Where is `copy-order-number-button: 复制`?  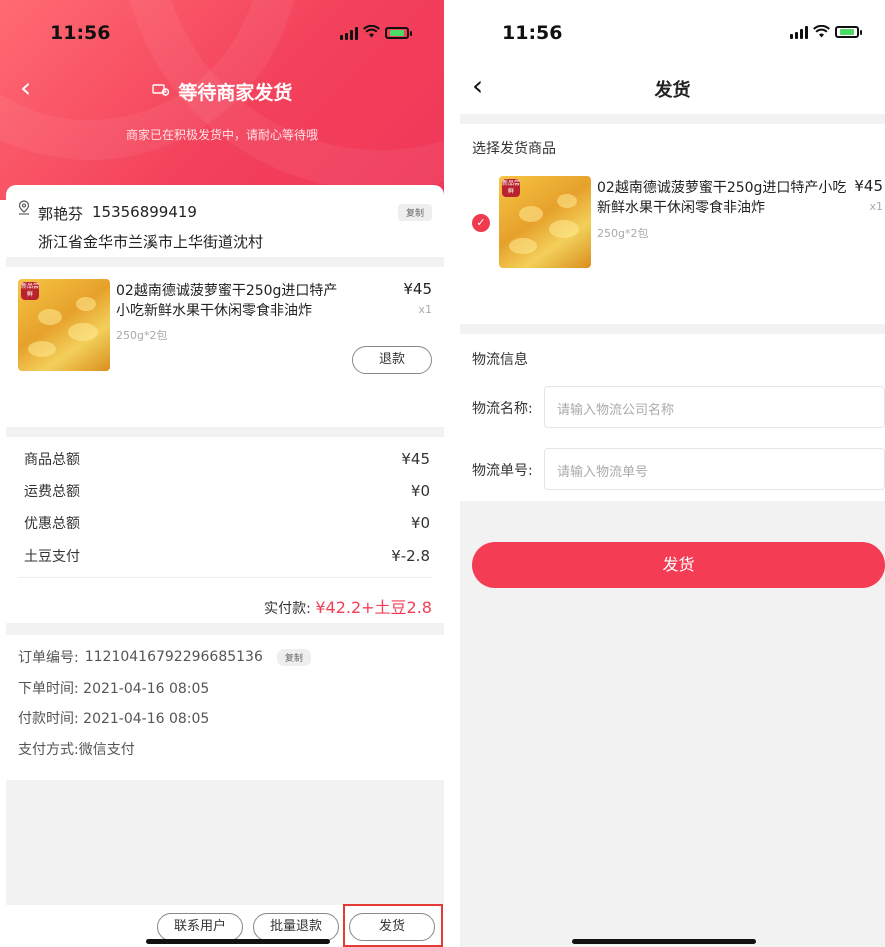 copy-order-number-button: 复制 is located at coordinates (293, 657).